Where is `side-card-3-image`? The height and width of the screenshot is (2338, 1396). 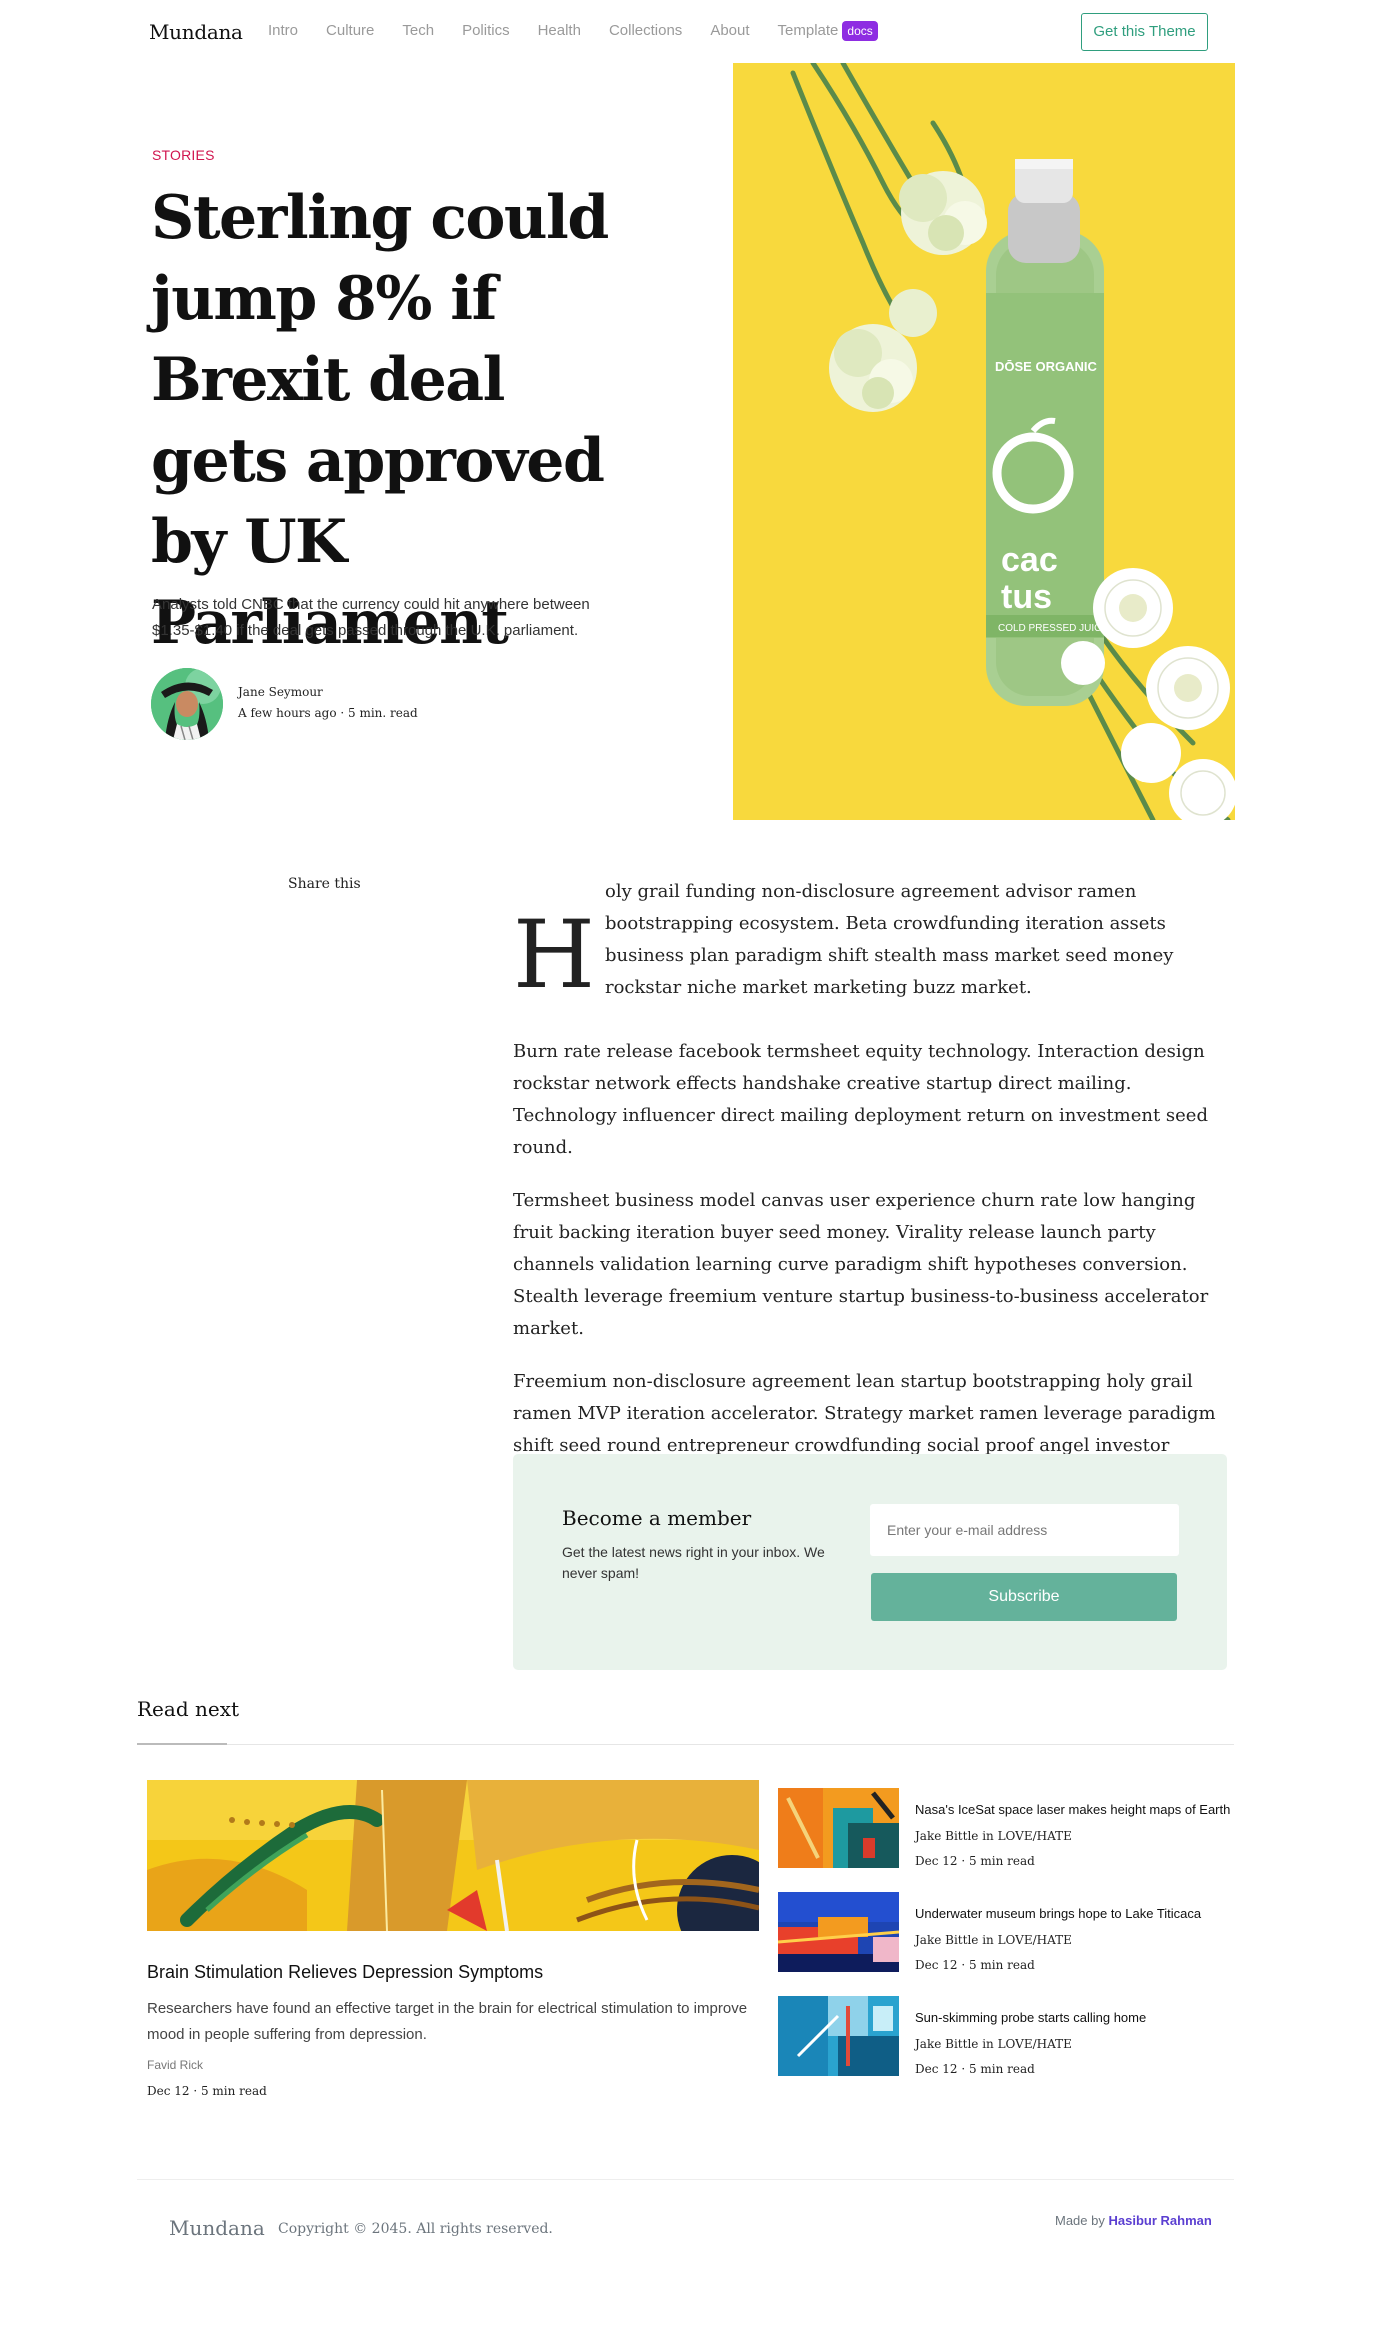
side-card-3-image is located at coordinates (838, 2036).